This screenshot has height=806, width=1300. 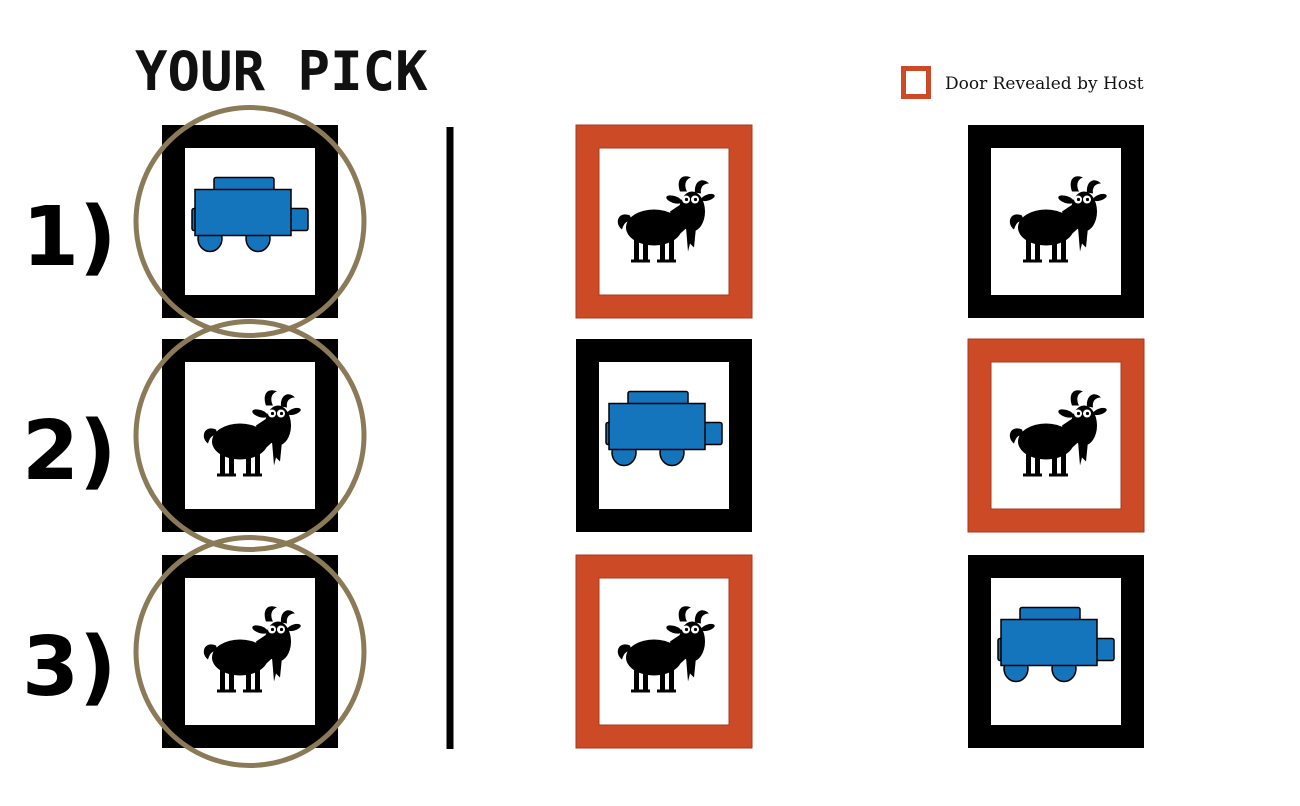 I want to click on row-label: 1), so click(x=69, y=237).